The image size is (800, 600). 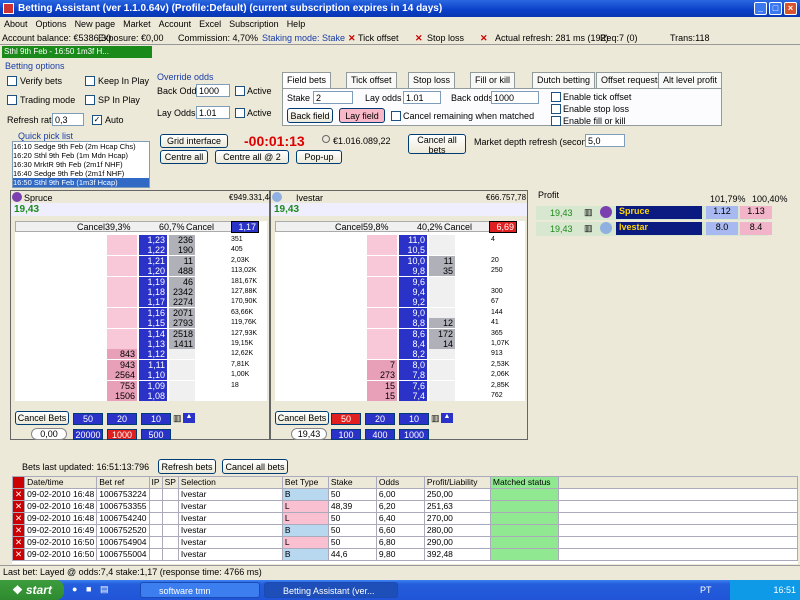 What do you see at coordinates (240, 91) in the screenshot?
I see `back-active-checkbox` at bounding box center [240, 91].